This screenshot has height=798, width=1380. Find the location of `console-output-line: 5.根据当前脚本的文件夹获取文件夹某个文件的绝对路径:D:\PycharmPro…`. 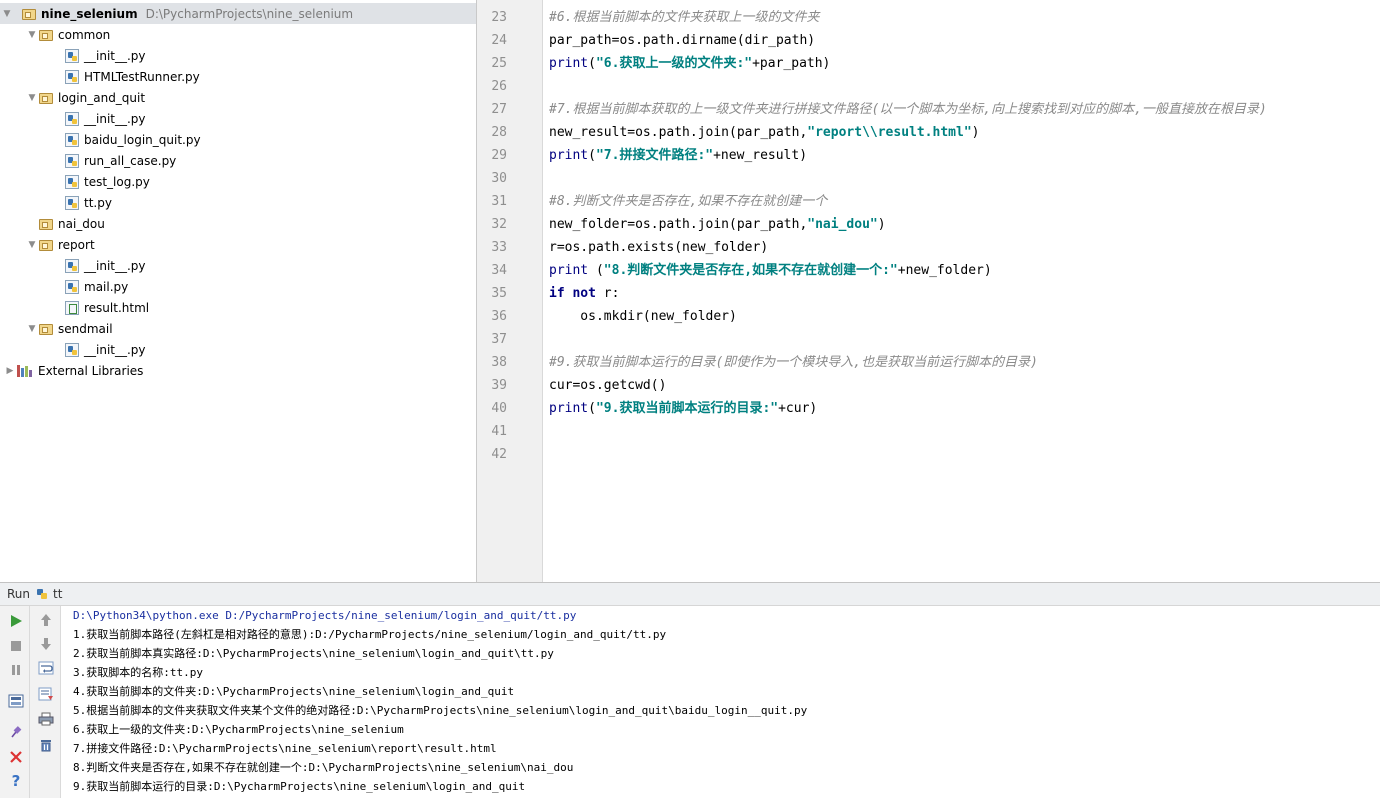

console-output-line: 5.根据当前脚本的文件夹获取文件夹某个文件的绝对路径:D:\PycharmPro… is located at coordinates (440, 710).